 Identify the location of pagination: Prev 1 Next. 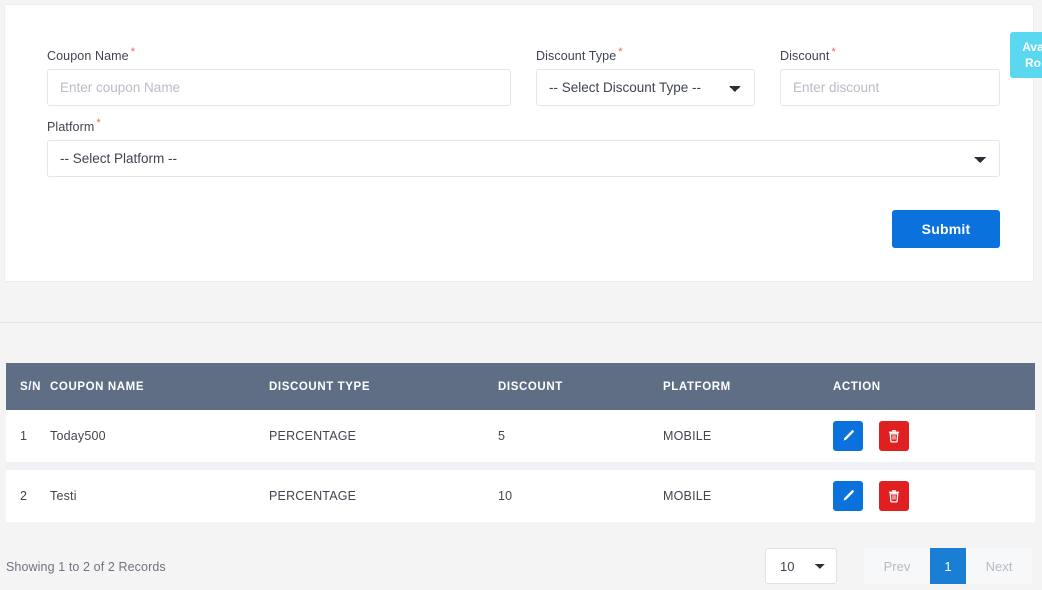
(948, 566).